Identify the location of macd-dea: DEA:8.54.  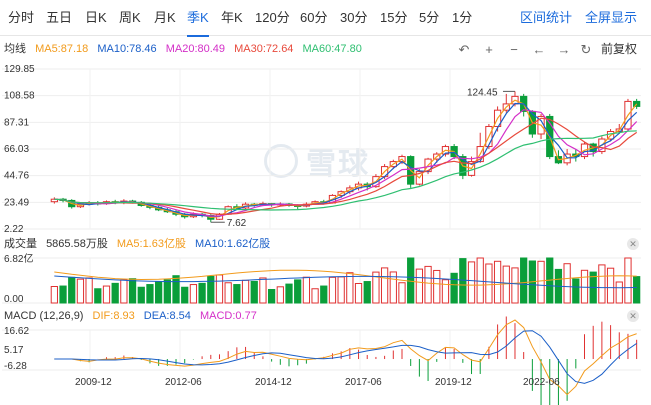
(167, 316).